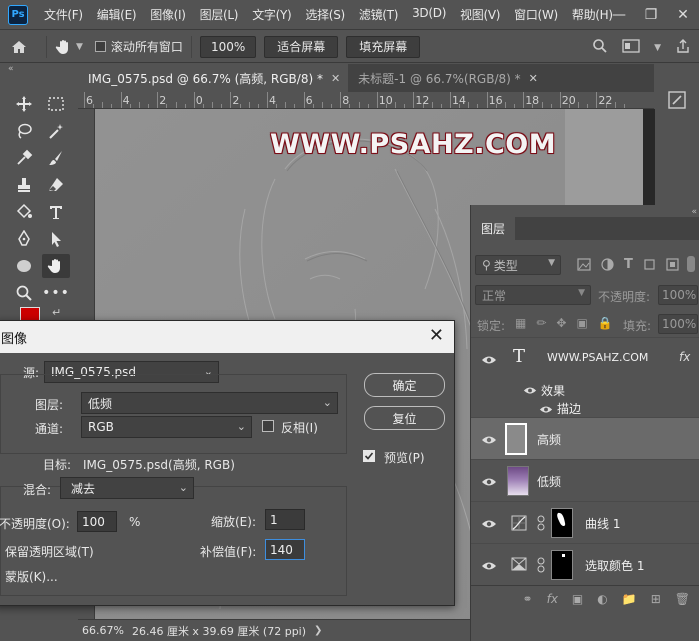  What do you see at coordinates (49, 551) in the screenshot?
I see `preserve-transparency-label: 保留透明区域(T)` at bounding box center [49, 551].